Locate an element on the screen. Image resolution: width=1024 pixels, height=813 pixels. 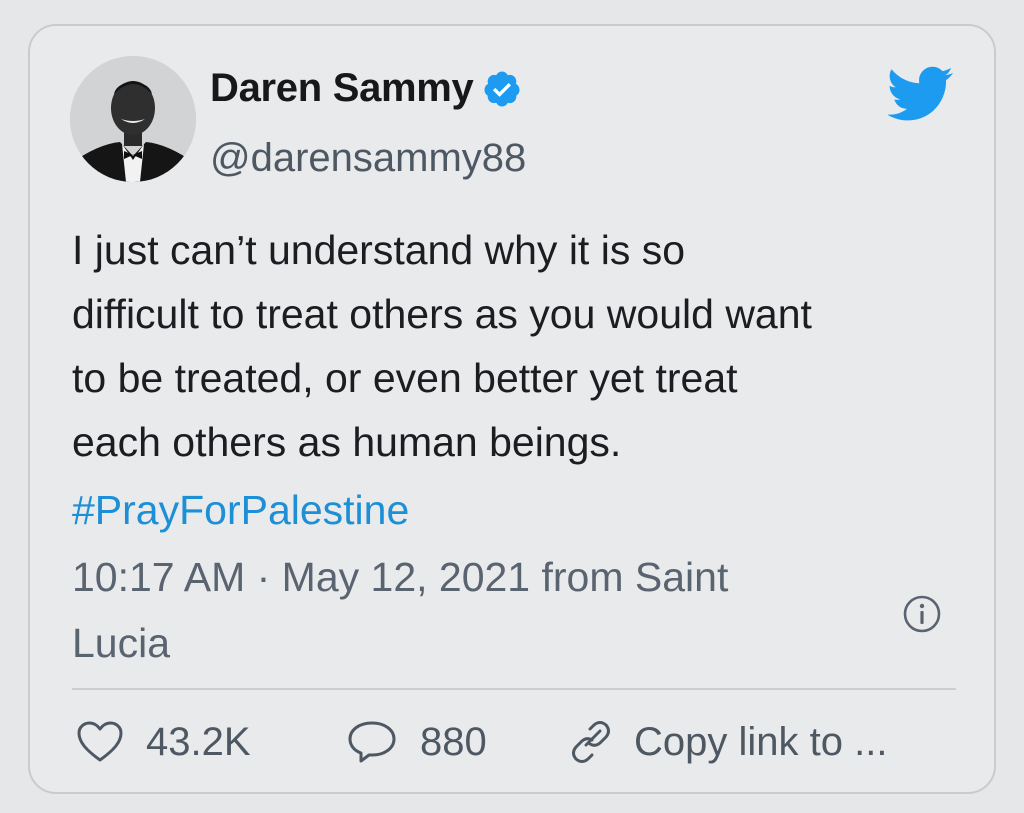
hashtag-link: #PrayForPalestine is located at coordinates (240, 510).